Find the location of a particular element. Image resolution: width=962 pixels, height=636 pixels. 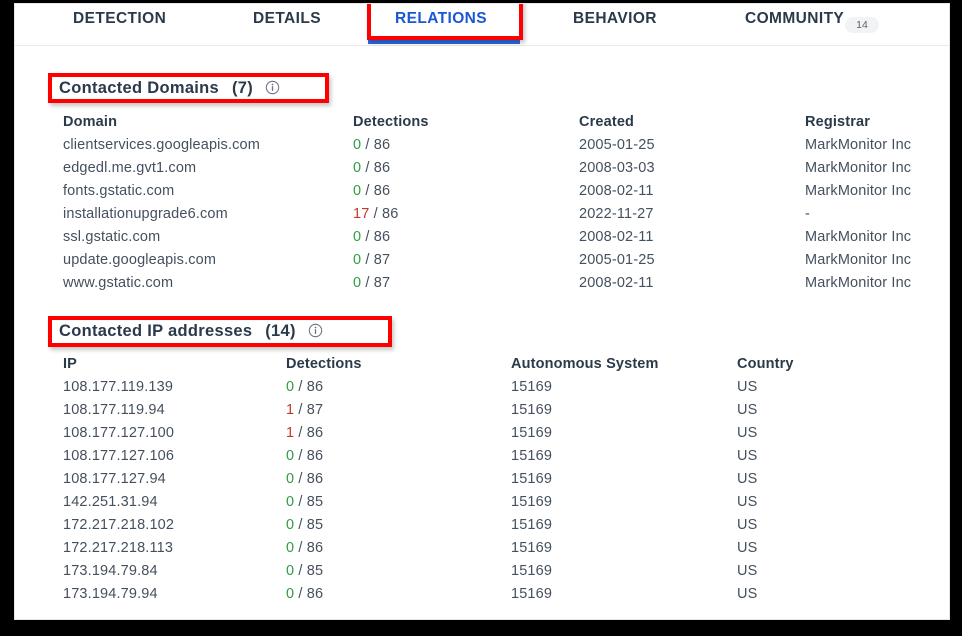

contacted-domains-title: Contacted Domains is located at coordinates (139, 88).